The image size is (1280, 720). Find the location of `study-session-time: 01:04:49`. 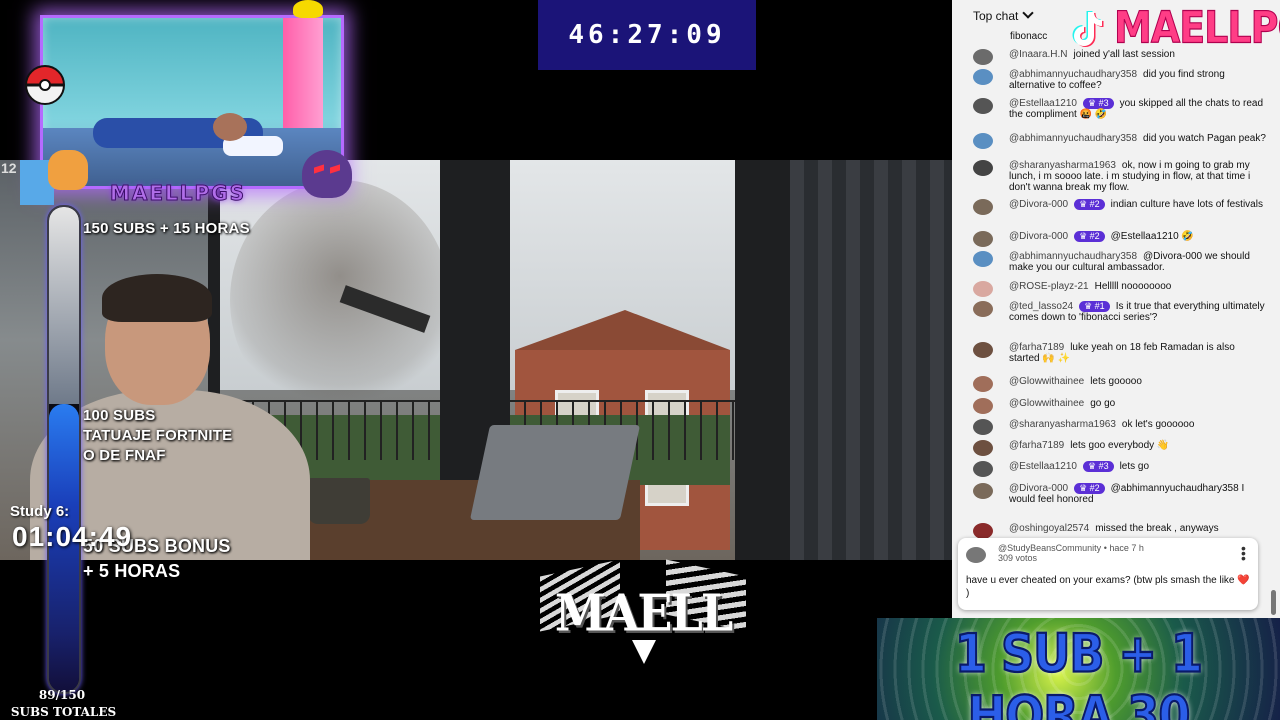

study-session-time: 01:04:49 is located at coordinates (72, 536).